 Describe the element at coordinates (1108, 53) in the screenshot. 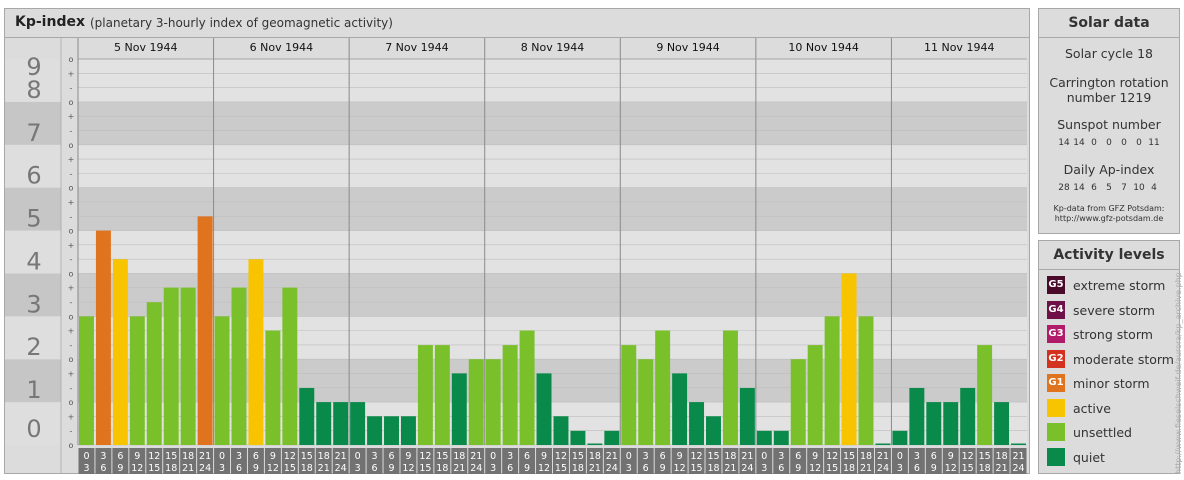

I see `solar-cycle: Solar cycle 18` at that location.